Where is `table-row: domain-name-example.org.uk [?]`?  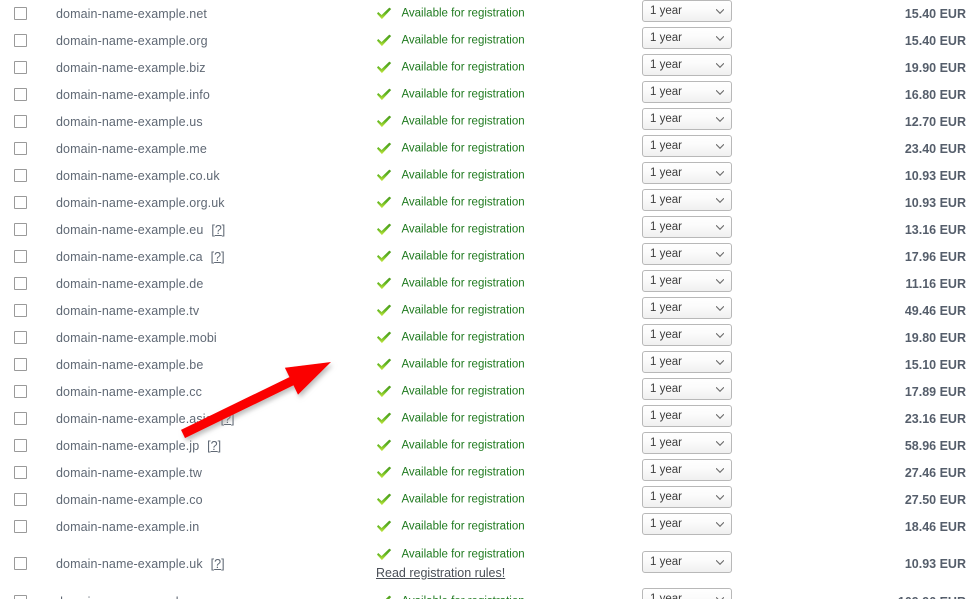 table-row: domain-name-example.org.uk [?] is located at coordinates (488, 202).